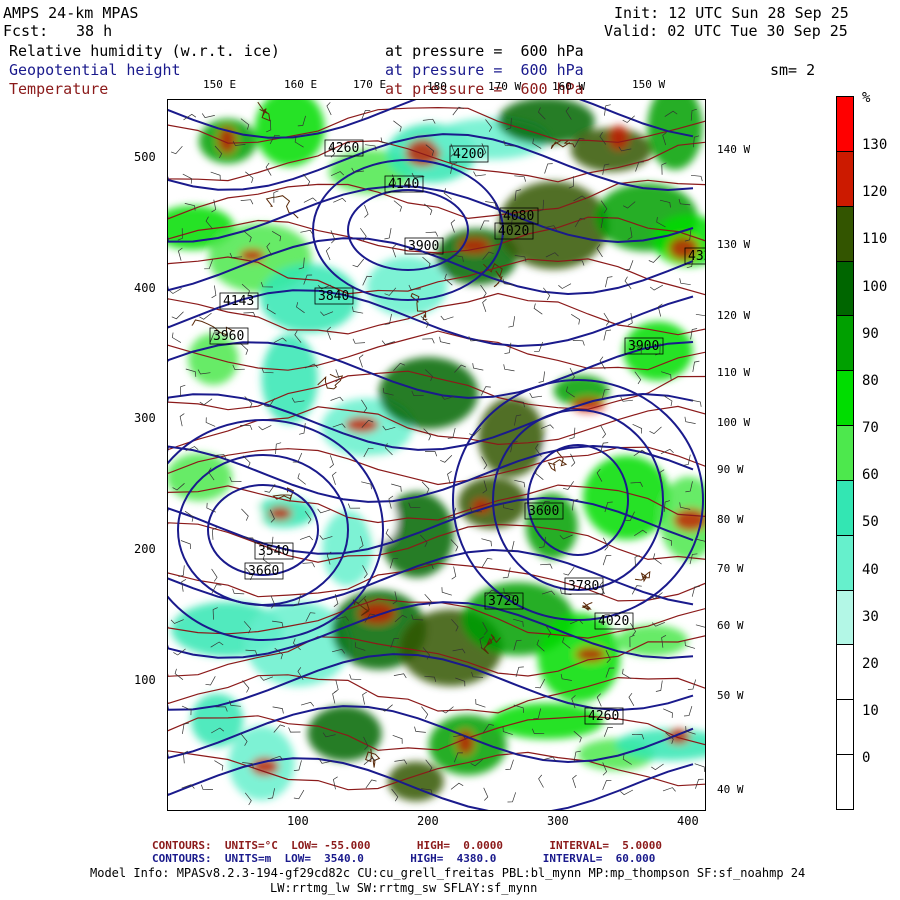  I want to click on x-tick-label: 400, so click(688, 821).